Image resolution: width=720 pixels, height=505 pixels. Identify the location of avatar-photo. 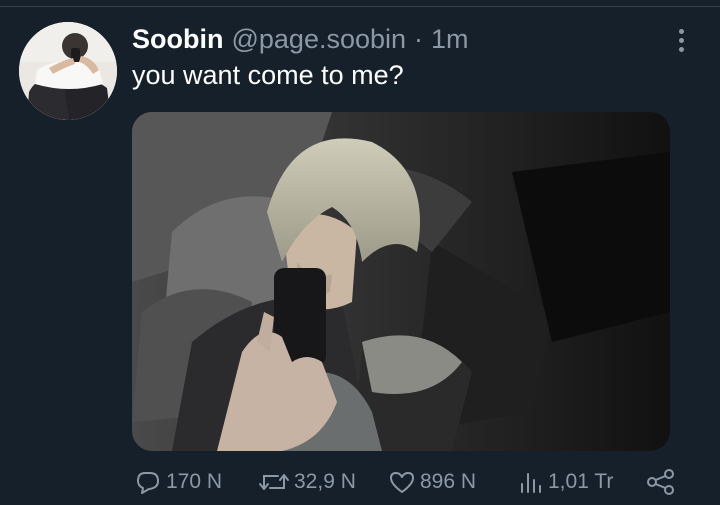
(68, 71).